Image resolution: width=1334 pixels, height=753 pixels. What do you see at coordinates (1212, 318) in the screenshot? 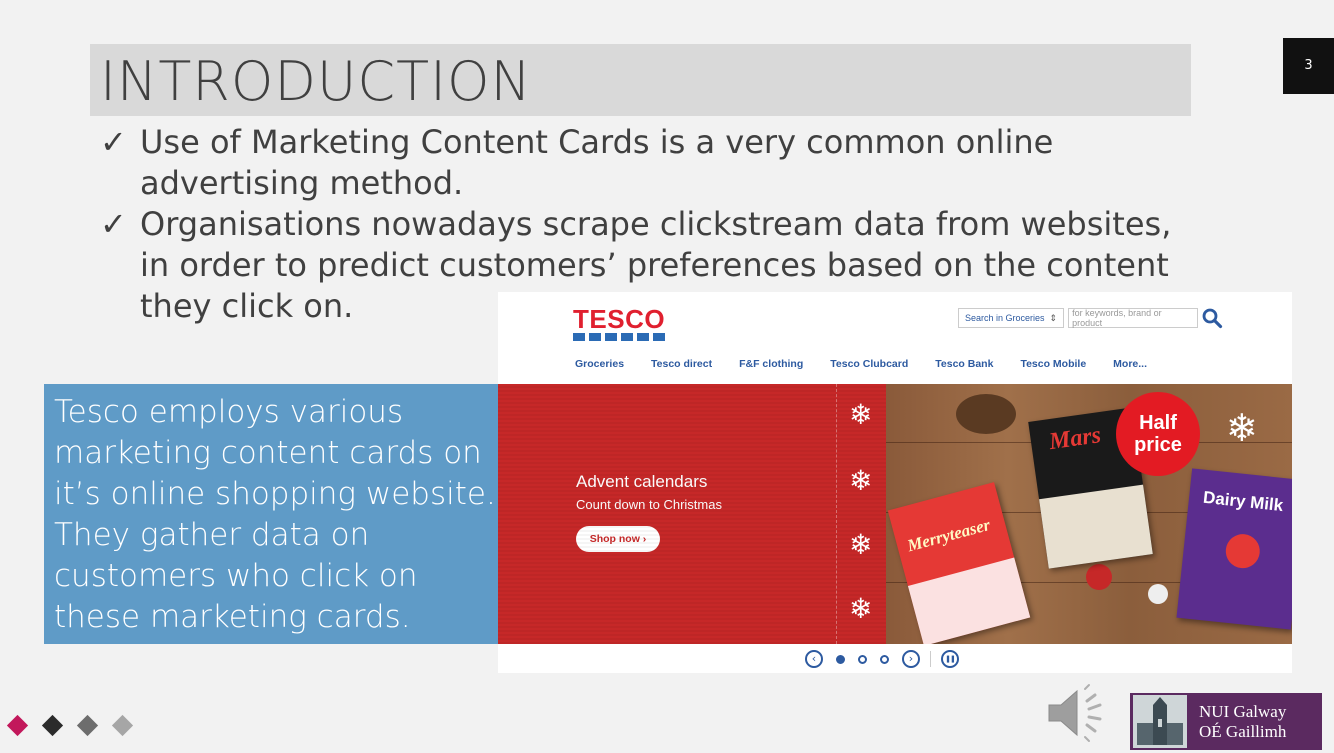
I see `search-icon` at bounding box center [1212, 318].